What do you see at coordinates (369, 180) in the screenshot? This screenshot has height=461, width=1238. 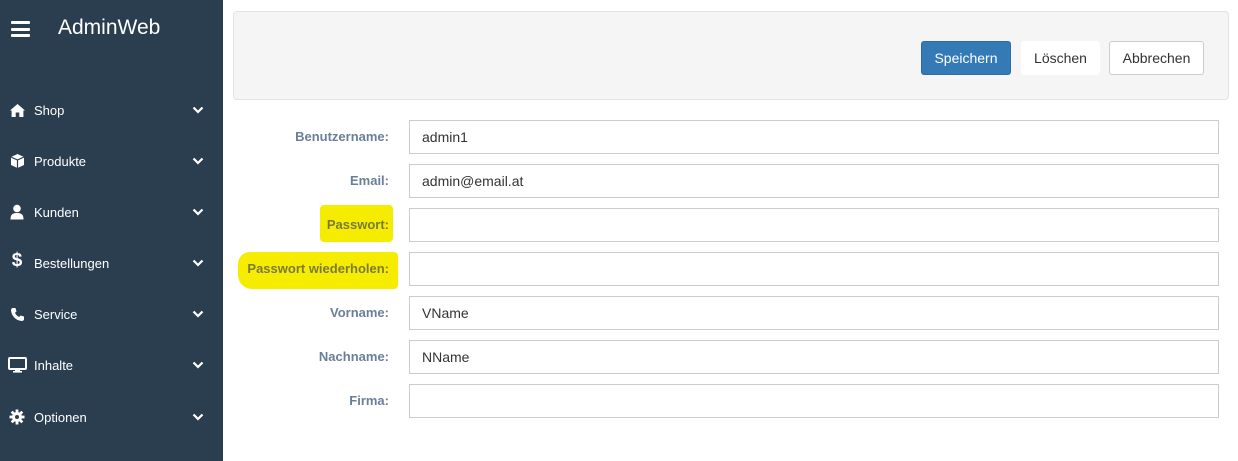 I see `email-label: Email:` at bounding box center [369, 180].